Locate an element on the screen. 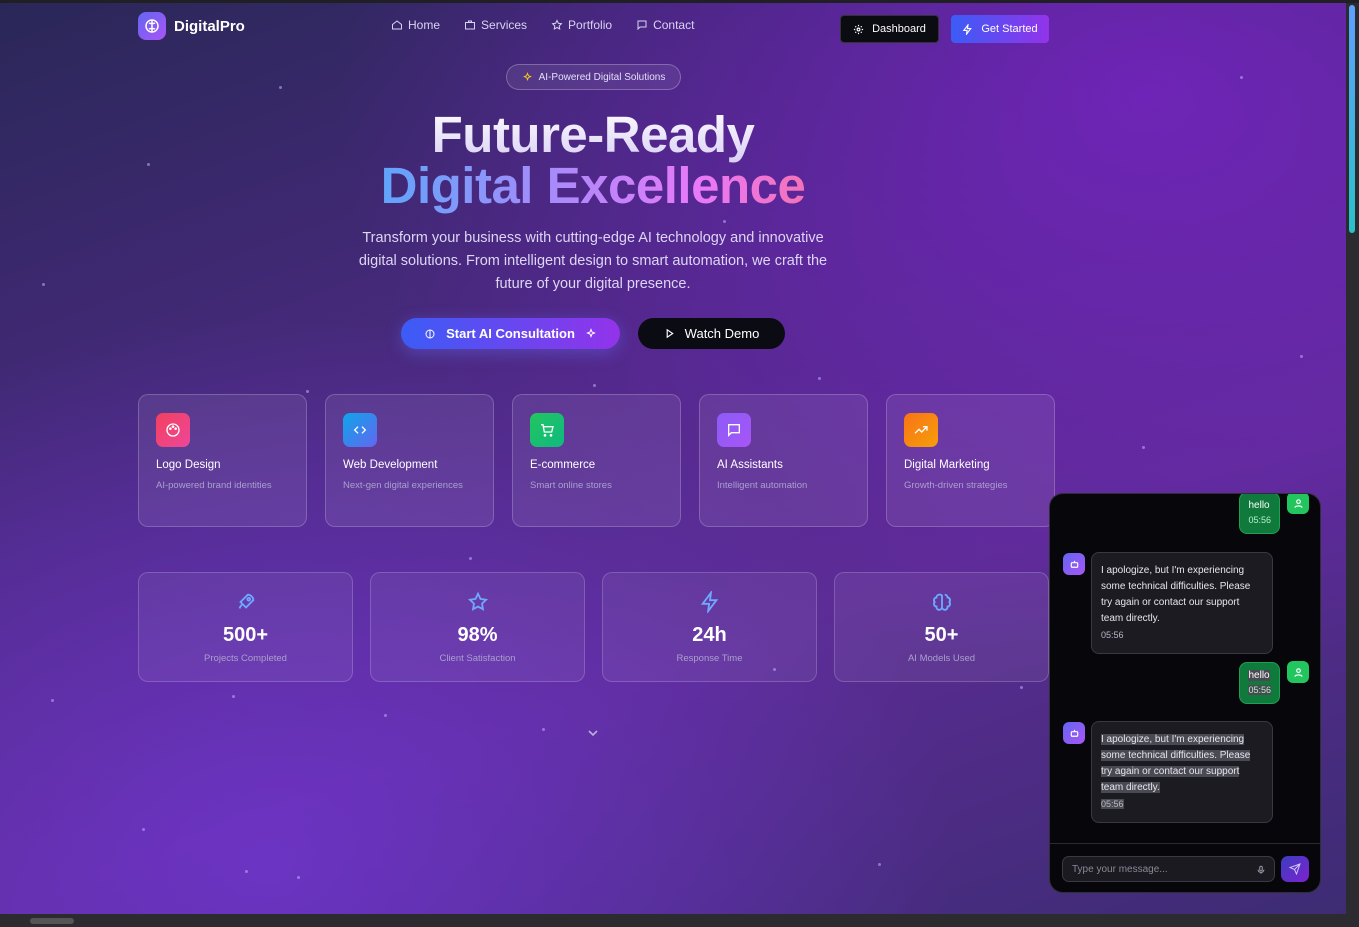  chevron-down-icon is located at coordinates (593, 733).